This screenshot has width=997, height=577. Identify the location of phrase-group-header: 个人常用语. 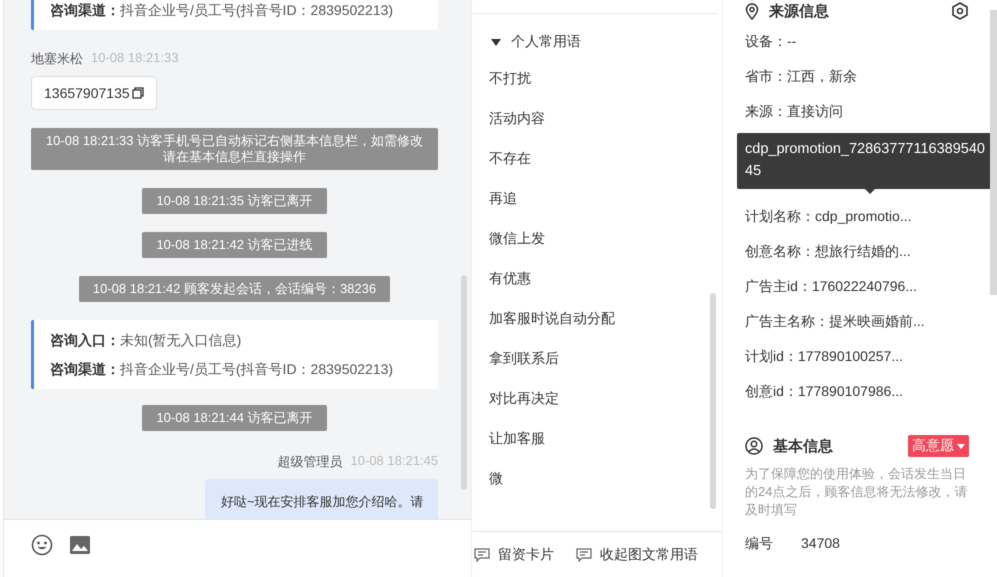
(597, 34).